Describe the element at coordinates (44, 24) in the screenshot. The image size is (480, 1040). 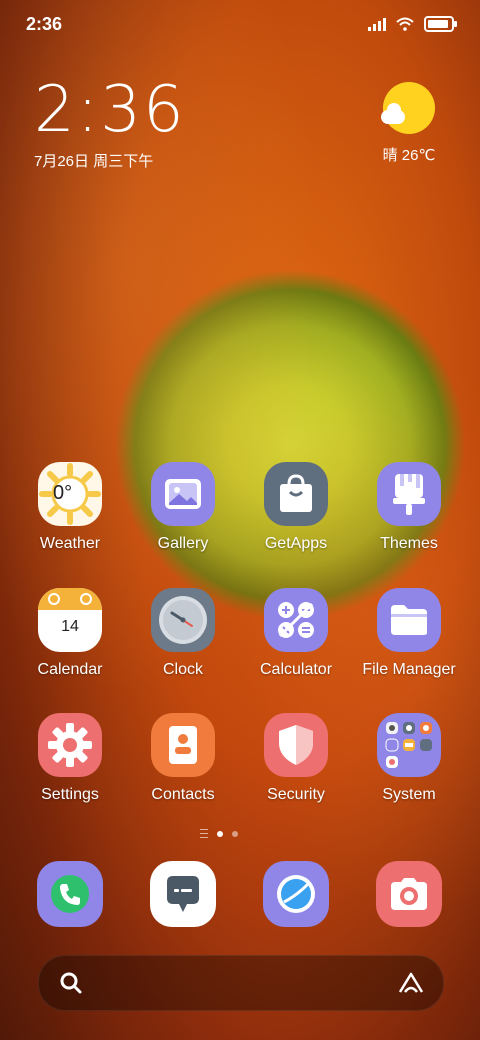
I see `status-time: 2:36` at that location.